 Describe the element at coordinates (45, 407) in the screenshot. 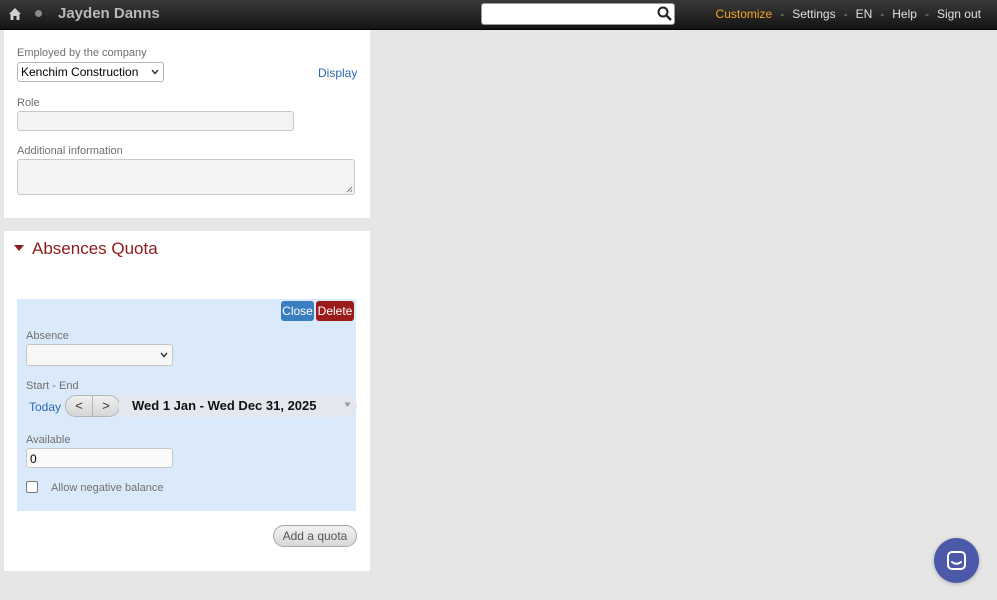

I see `today-link: Today` at that location.